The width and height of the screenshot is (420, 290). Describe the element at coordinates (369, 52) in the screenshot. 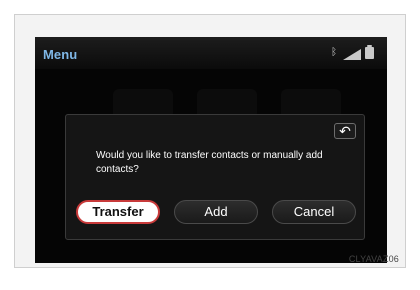

I see `battery-icon` at that location.